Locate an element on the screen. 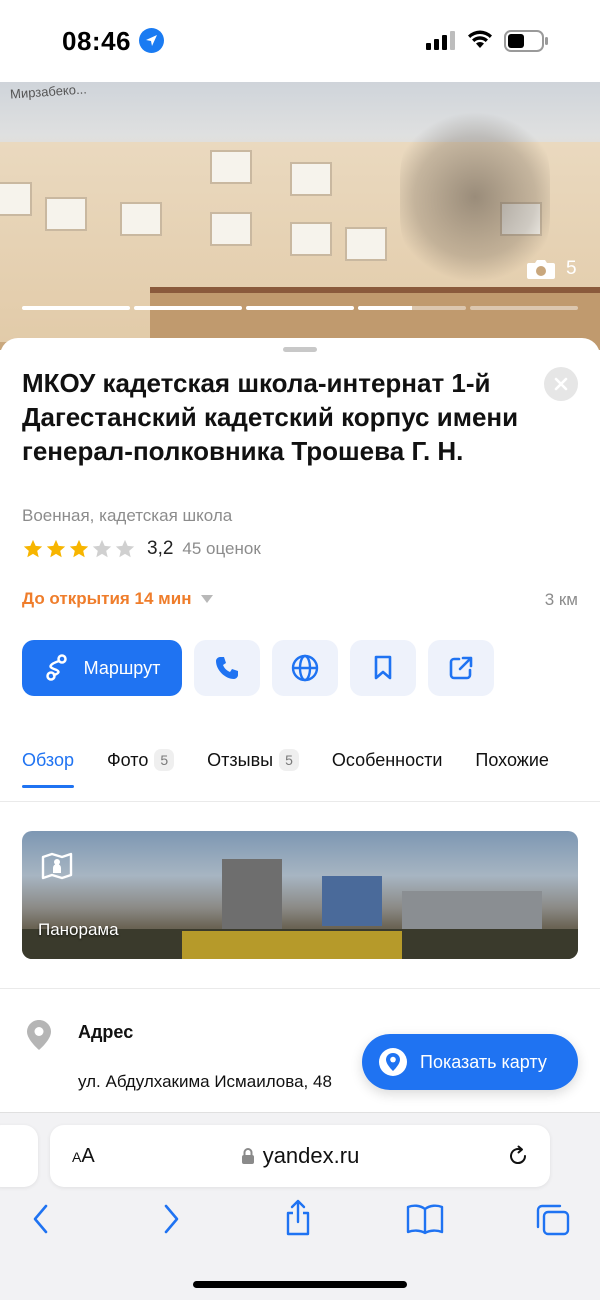 This screenshot has height=1300, width=600. tab-features: Особенности is located at coordinates (387, 760).